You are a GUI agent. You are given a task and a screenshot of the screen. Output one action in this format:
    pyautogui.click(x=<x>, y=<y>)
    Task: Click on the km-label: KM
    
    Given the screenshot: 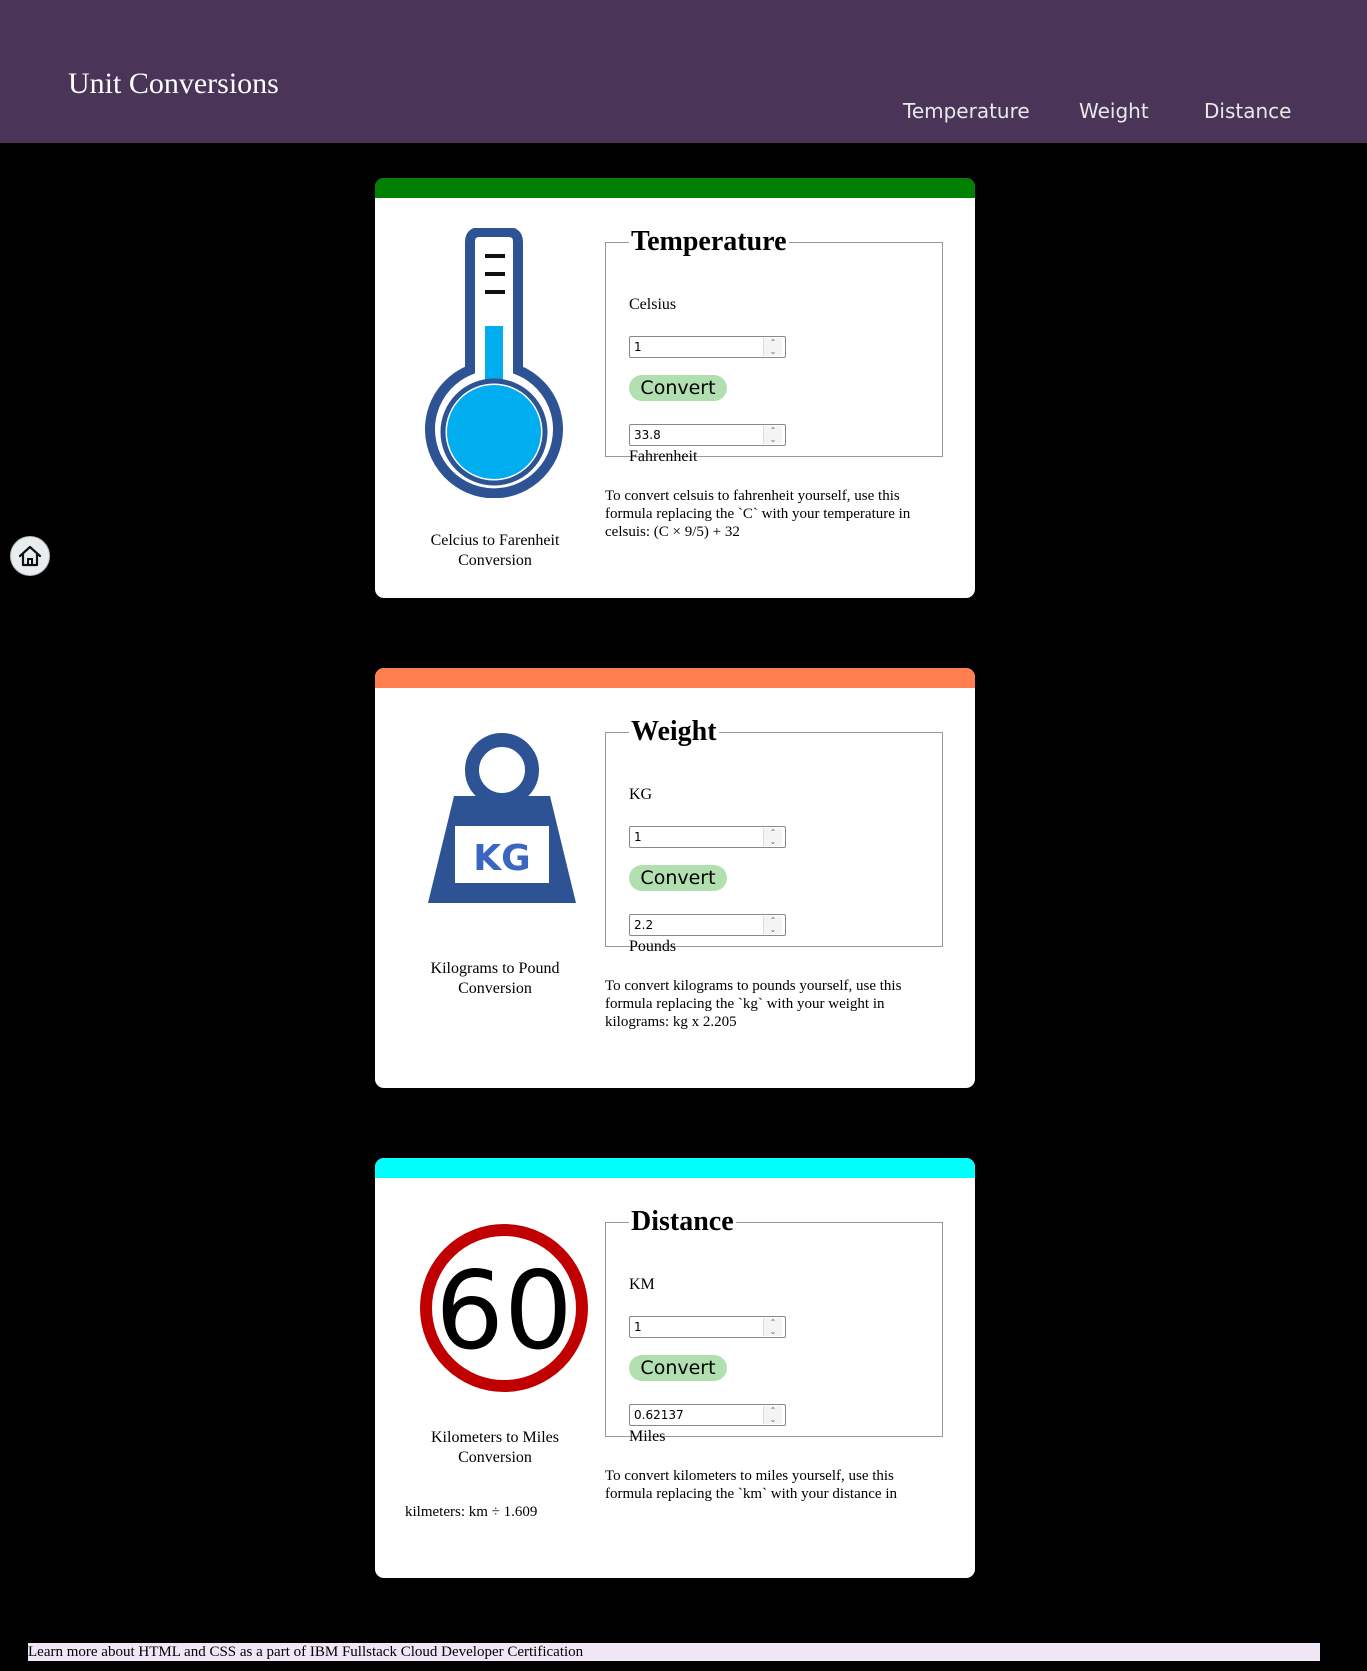 What is the action you would take?
    pyautogui.click(x=642, y=1284)
    